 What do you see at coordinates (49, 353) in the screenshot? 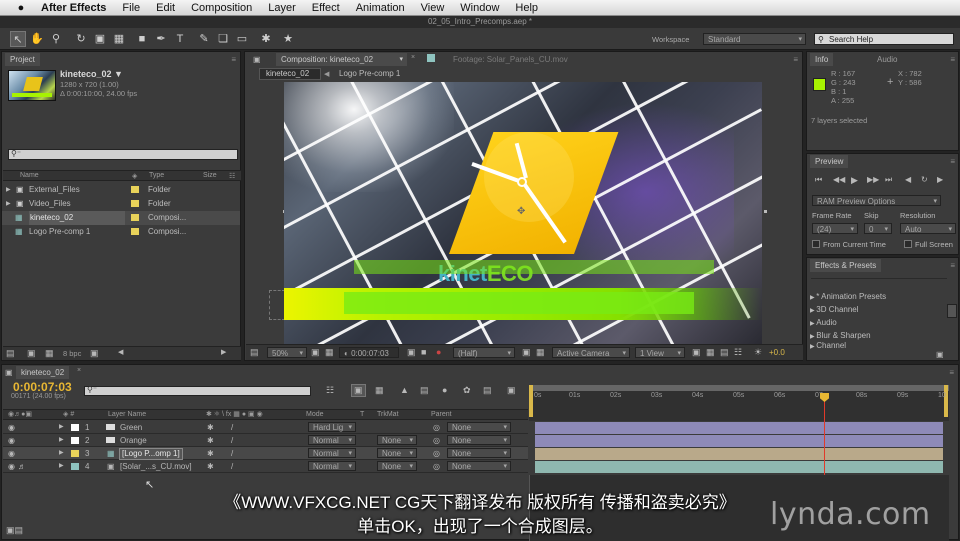
I see `new-composition-icon: ▦` at bounding box center [49, 353].